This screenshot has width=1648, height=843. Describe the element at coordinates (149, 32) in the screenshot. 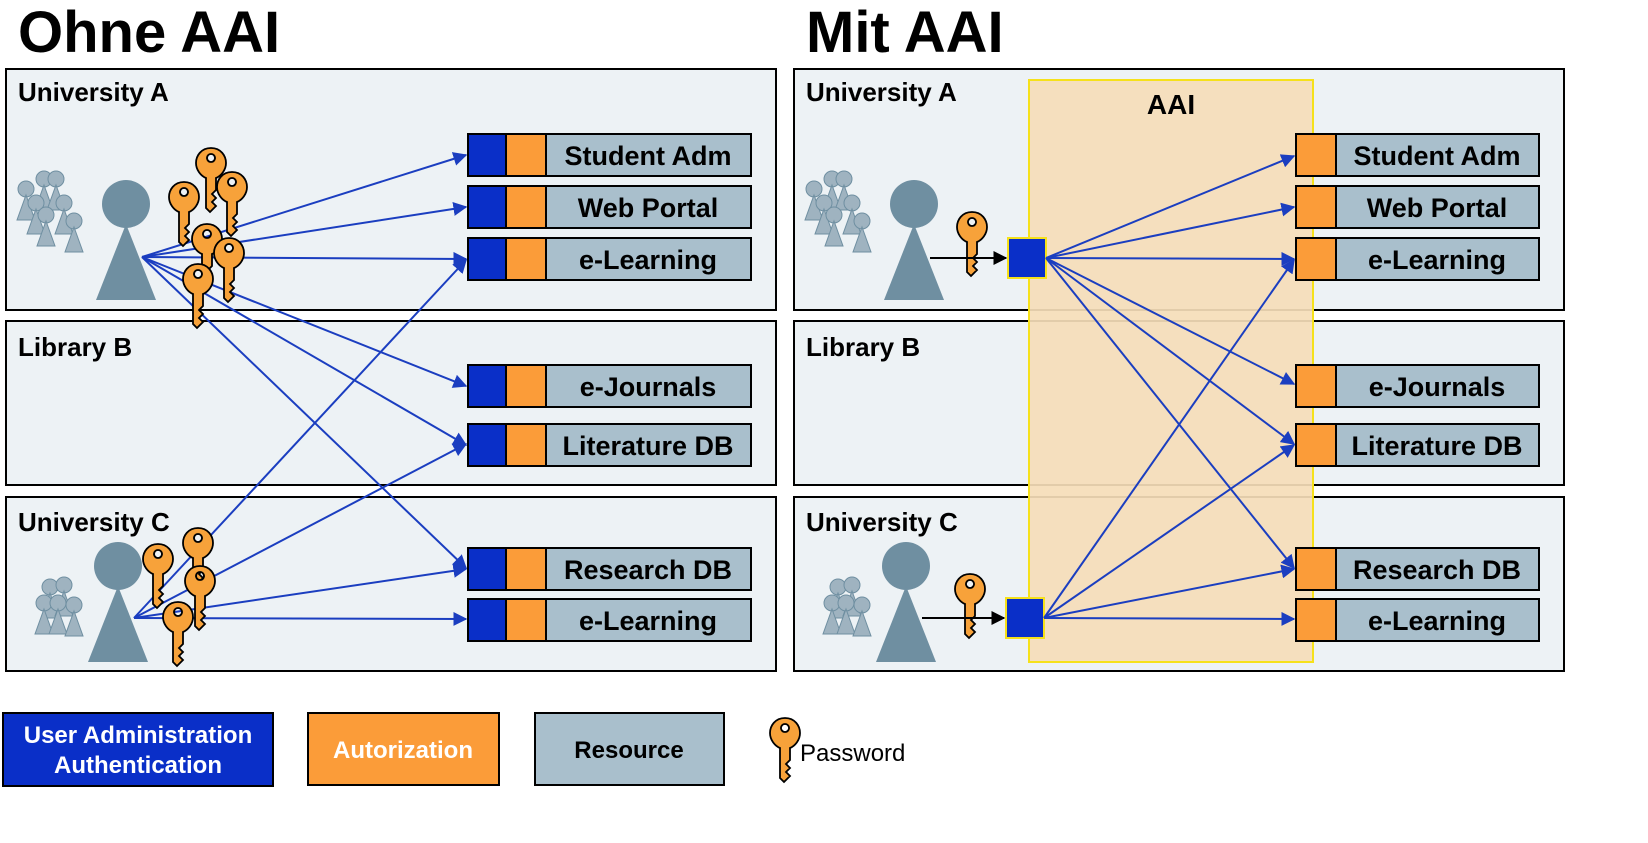

I see `title-without-aai: Ohne AAI` at that location.